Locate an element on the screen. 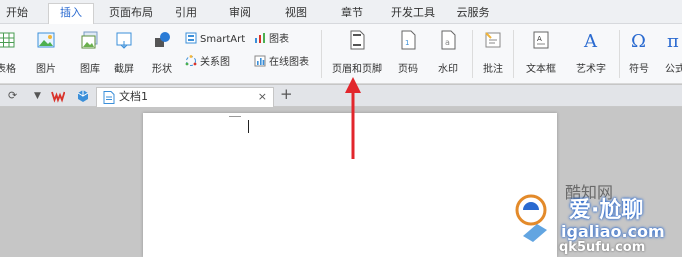 The height and width of the screenshot is (257, 682). shape-button: 形状 is located at coordinates (162, 54).